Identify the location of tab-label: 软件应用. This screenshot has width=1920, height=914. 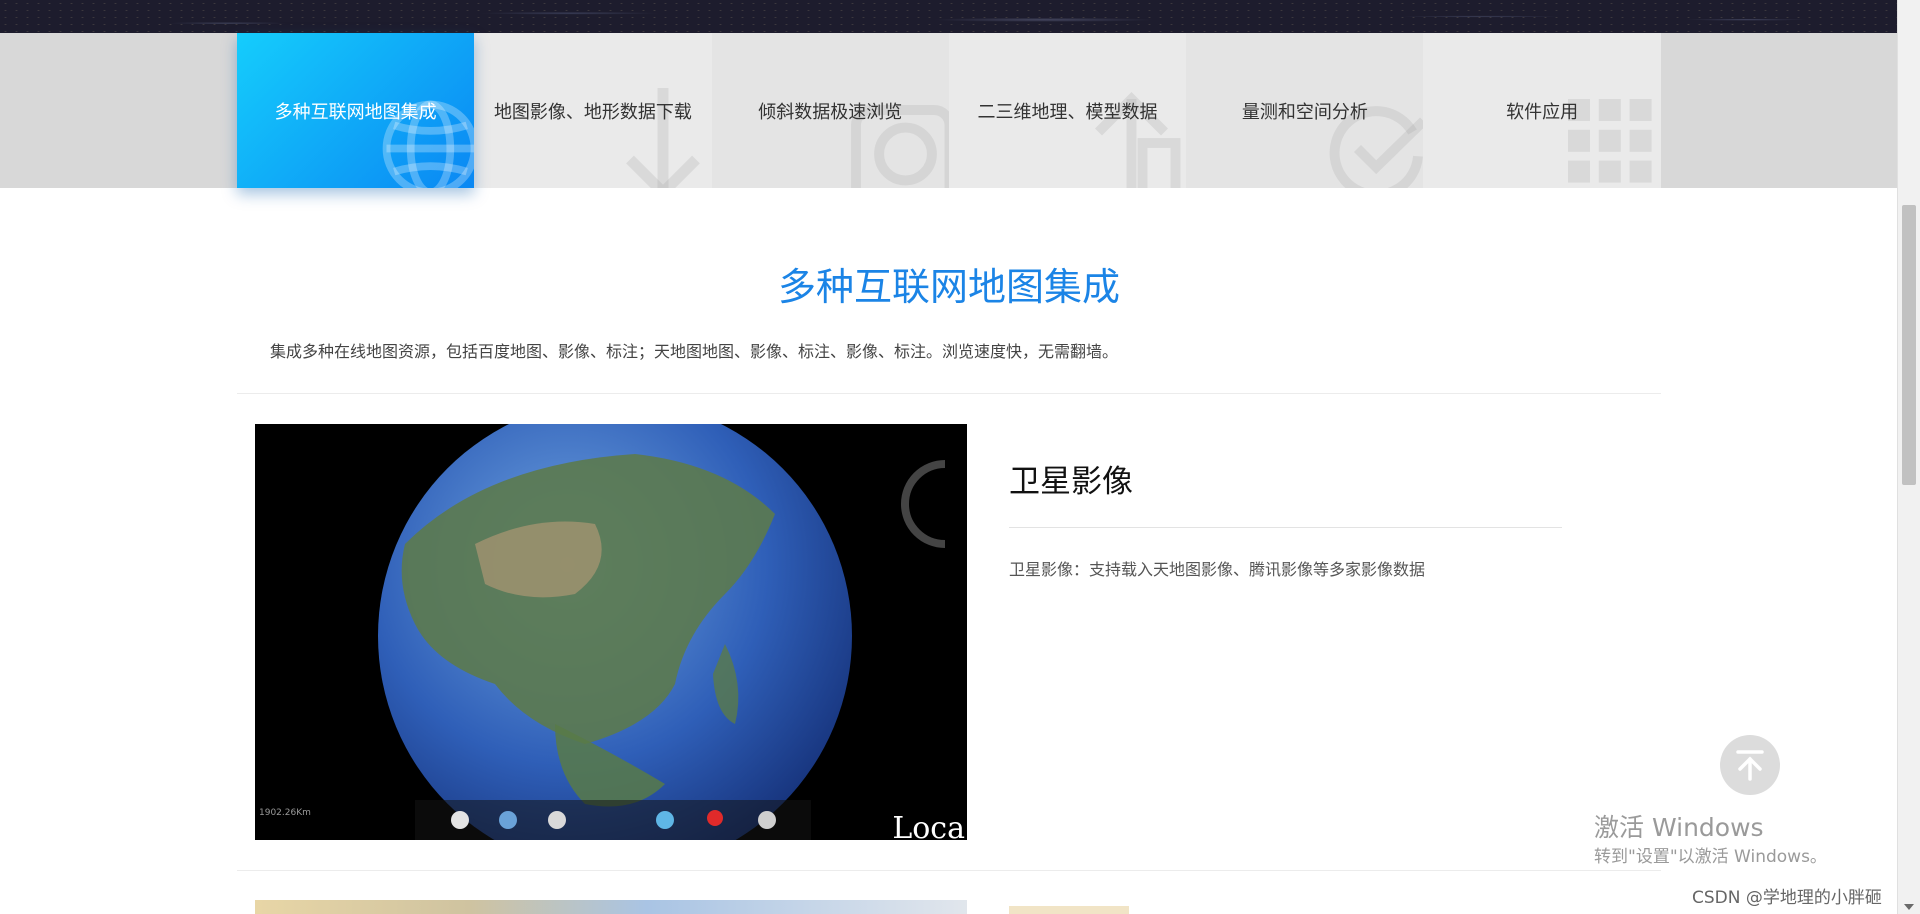
(1542, 112).